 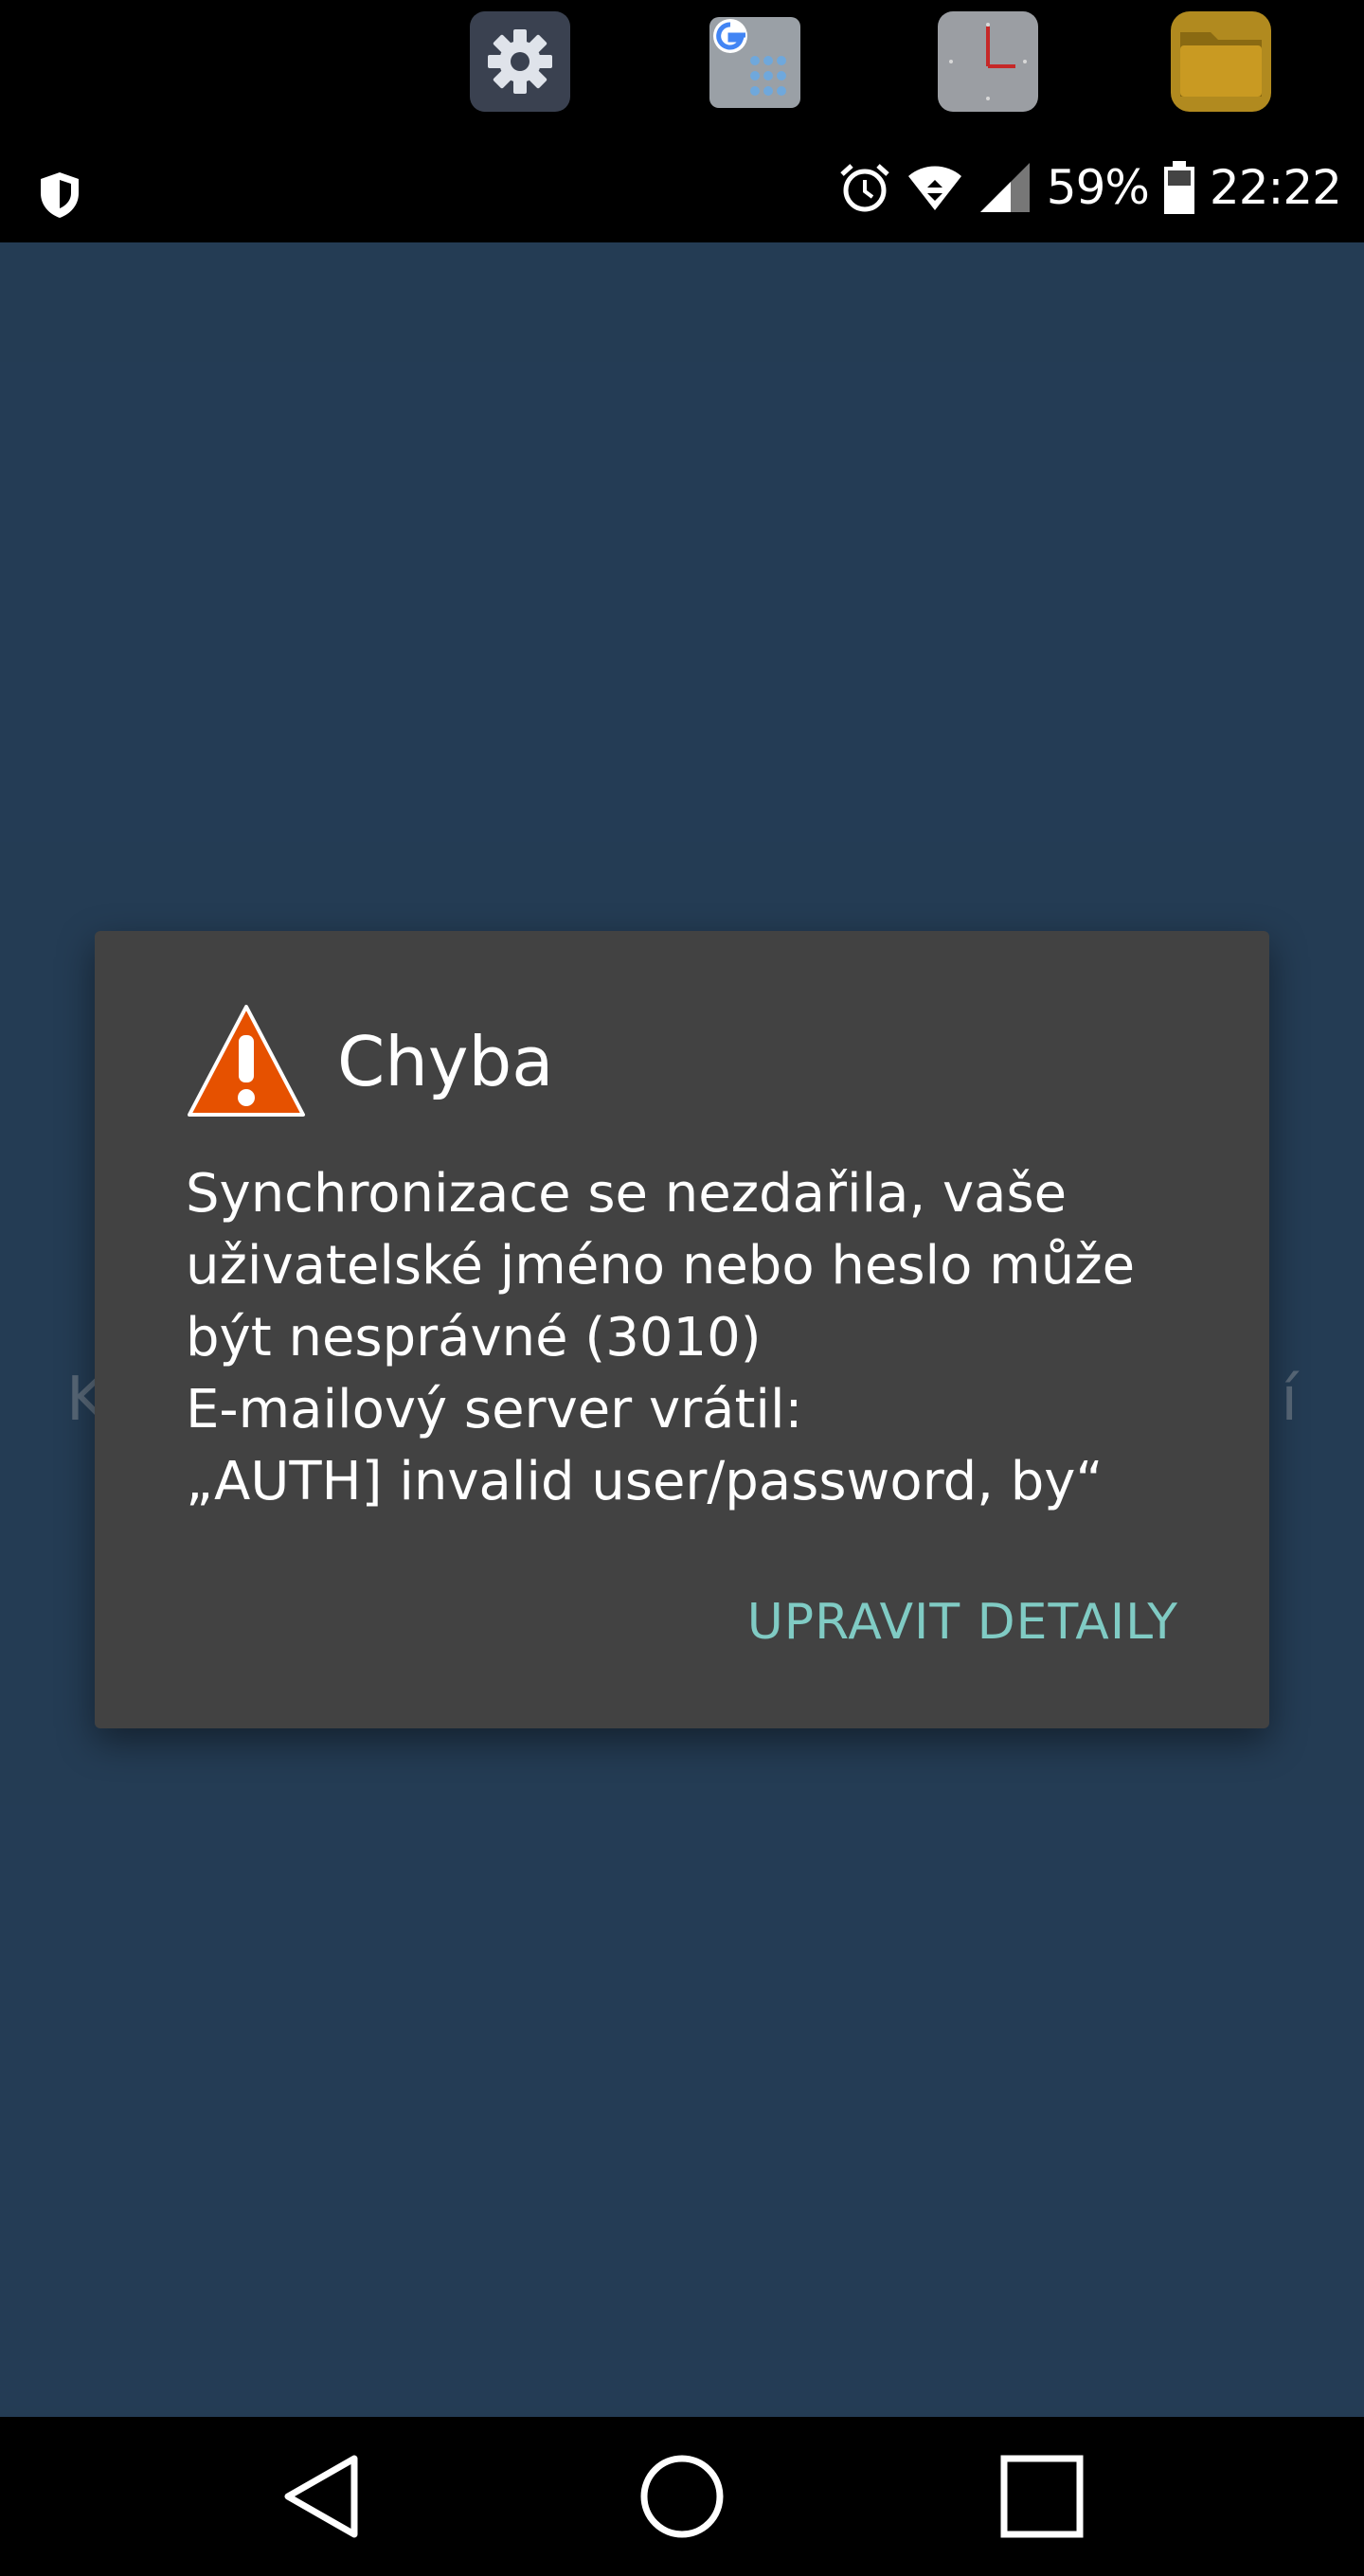 I want to click on recents-button, so click(x=1042, y=2496).